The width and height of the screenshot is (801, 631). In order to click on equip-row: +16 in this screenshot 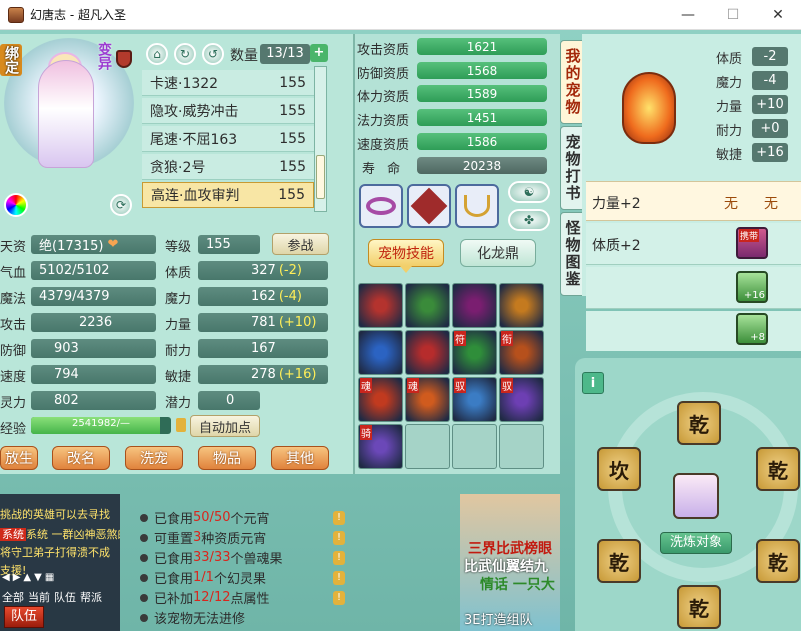, I will do `click(693, 288)`.